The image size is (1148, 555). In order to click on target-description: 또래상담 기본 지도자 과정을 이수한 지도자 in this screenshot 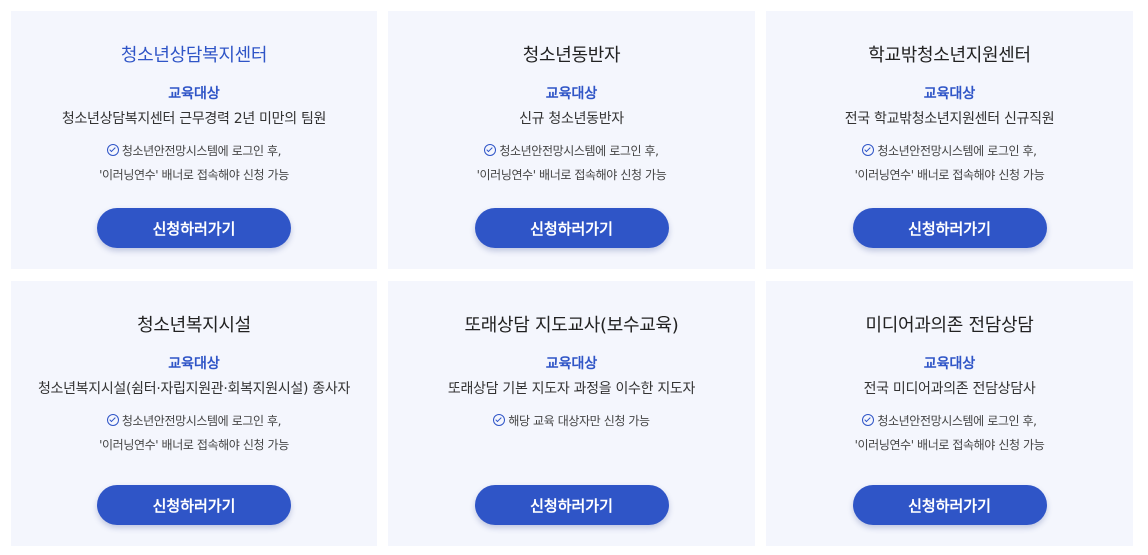, I will do `click(571, 389)`.